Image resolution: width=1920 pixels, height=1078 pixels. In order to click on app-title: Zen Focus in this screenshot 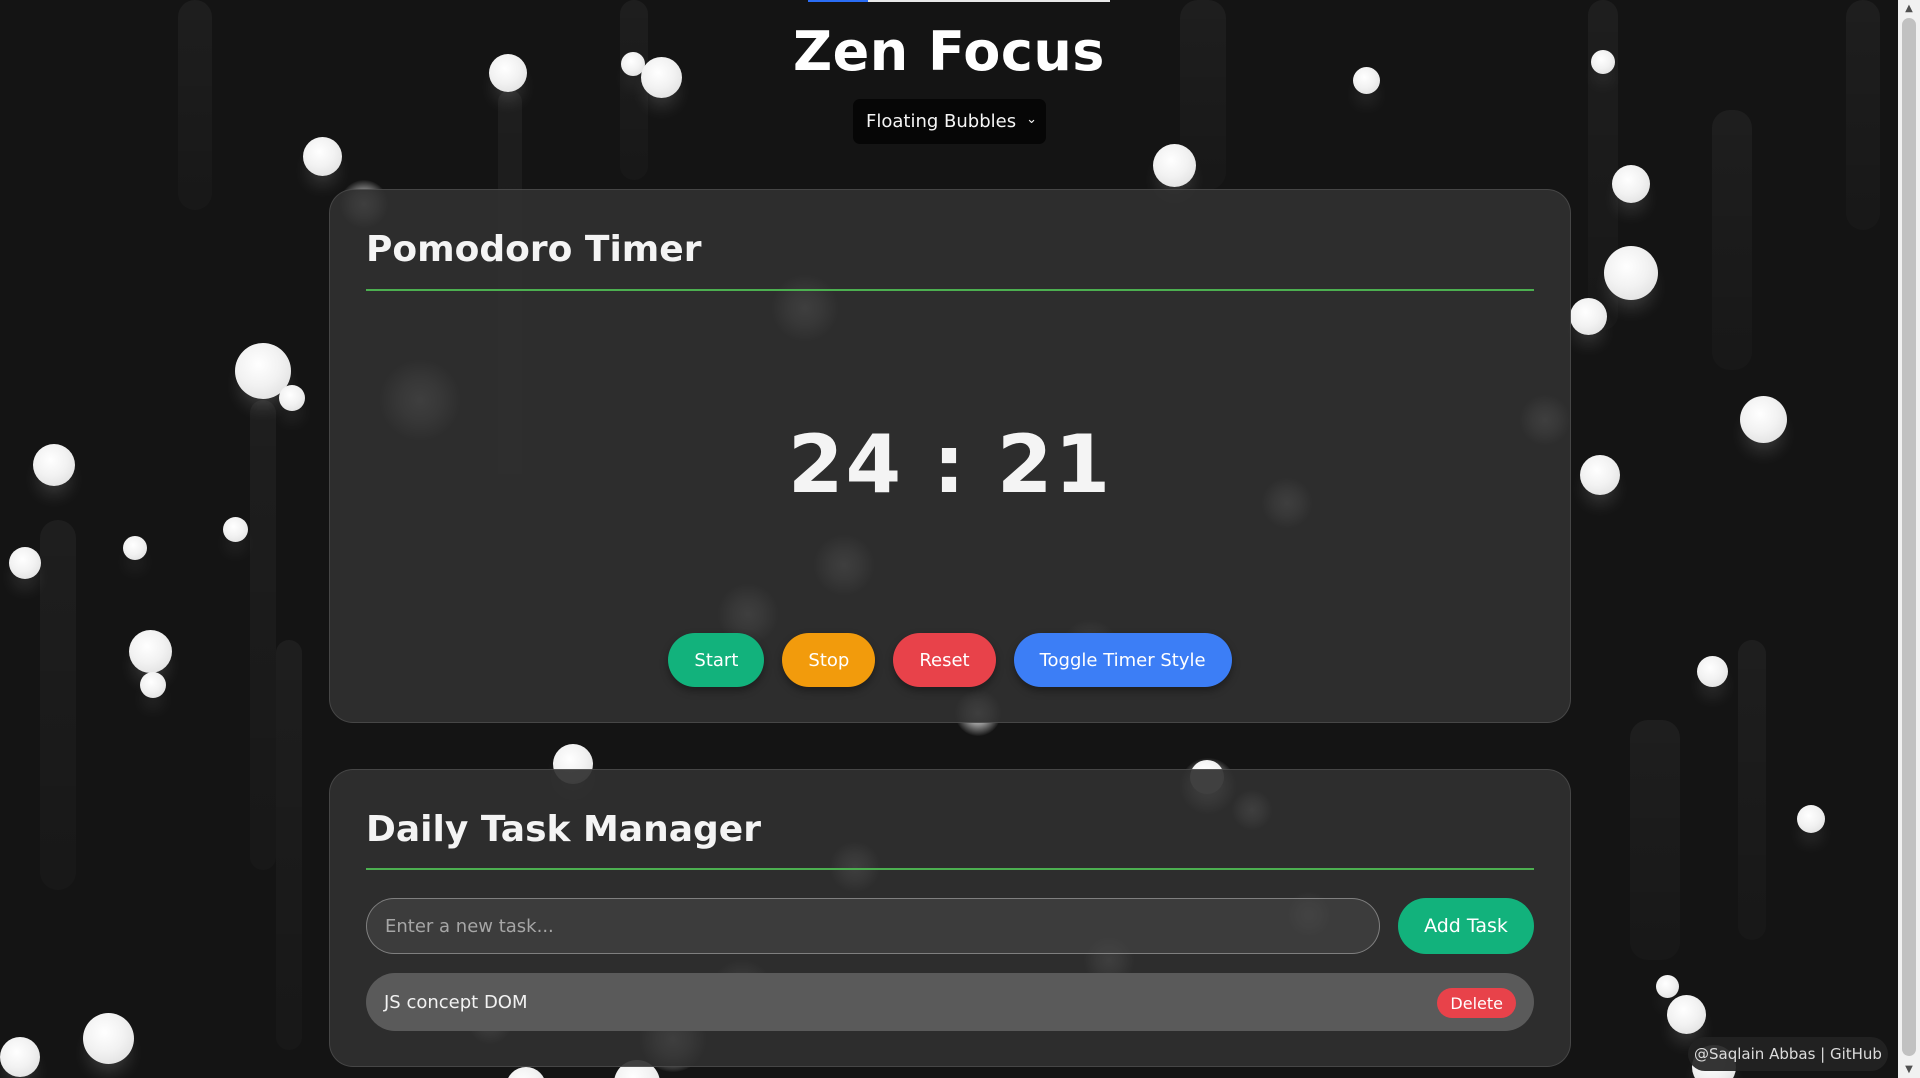, I will do `click(949, 51)`.